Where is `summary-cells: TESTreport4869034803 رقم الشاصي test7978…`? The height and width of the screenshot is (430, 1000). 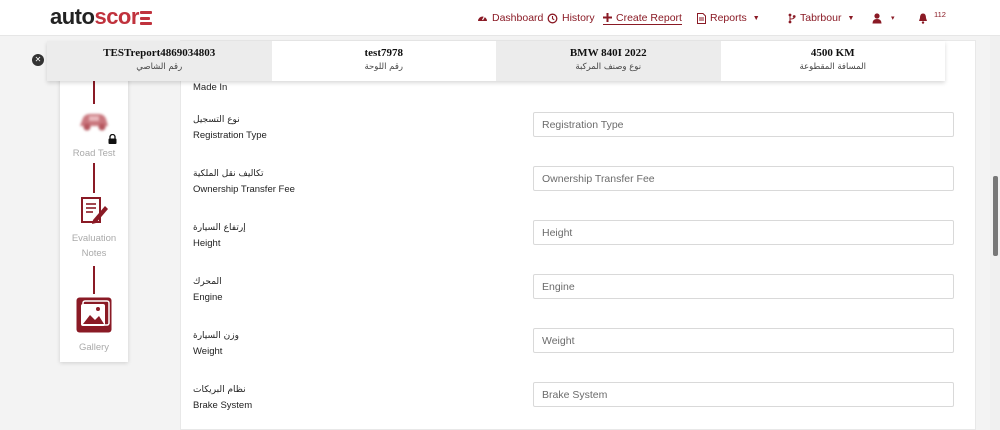
summary-cells: TESTreport4869034803 رقم الشاصي test7978… is located at coordinates (496, 61).